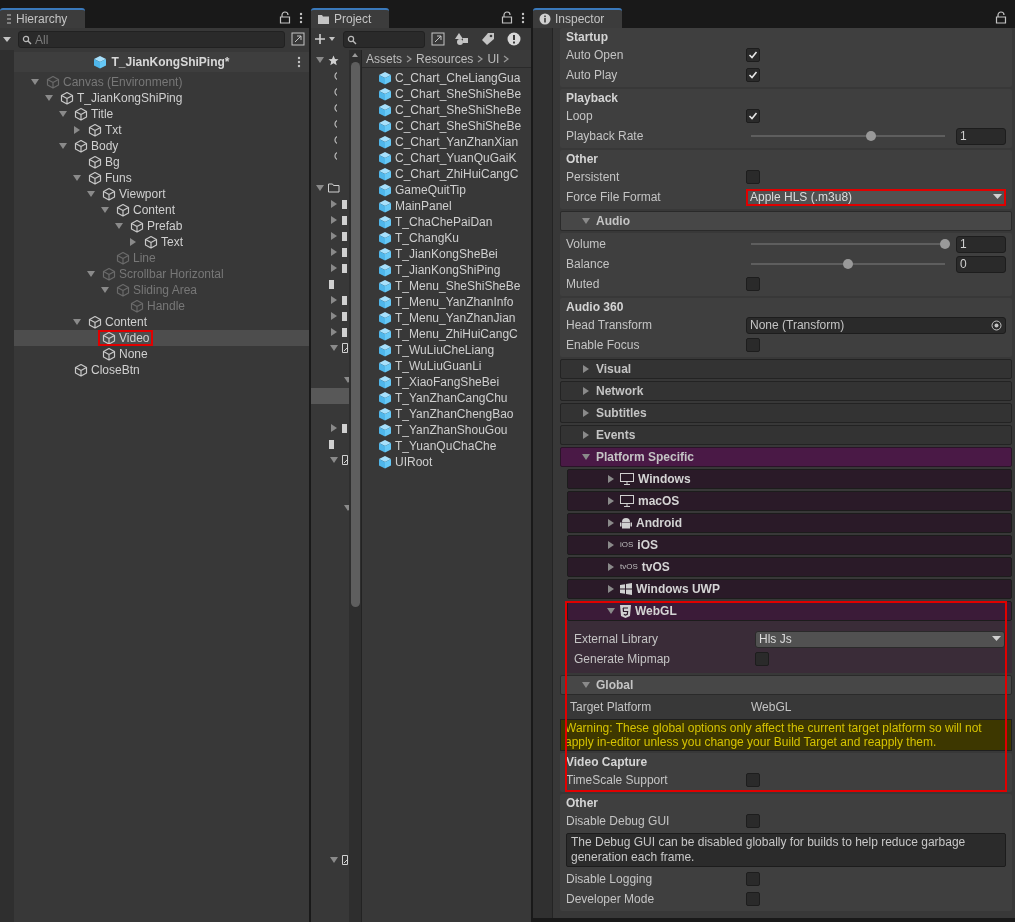 This screenshot has height=922, width=1015. Describe the element at coordinates (488, 39) in the screenshot. I see `tag-icon` at that location.